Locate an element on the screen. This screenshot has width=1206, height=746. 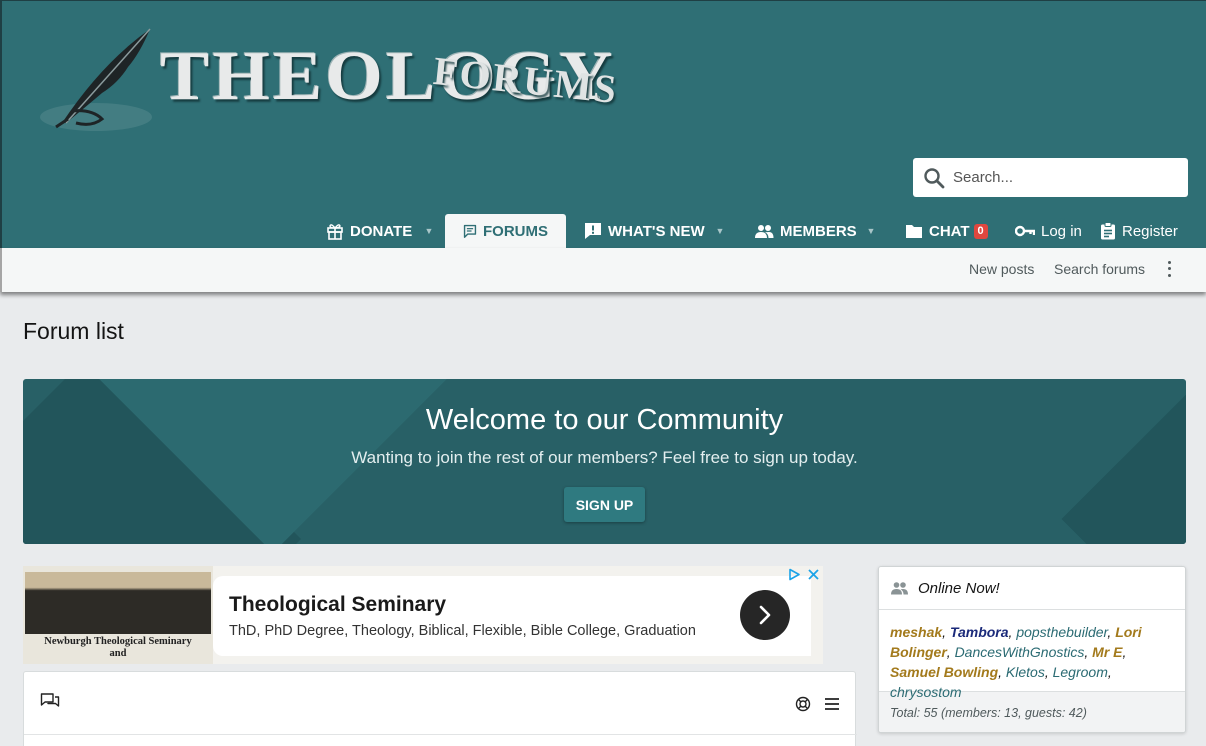
menu-icon is located at coordinates (832, 704).